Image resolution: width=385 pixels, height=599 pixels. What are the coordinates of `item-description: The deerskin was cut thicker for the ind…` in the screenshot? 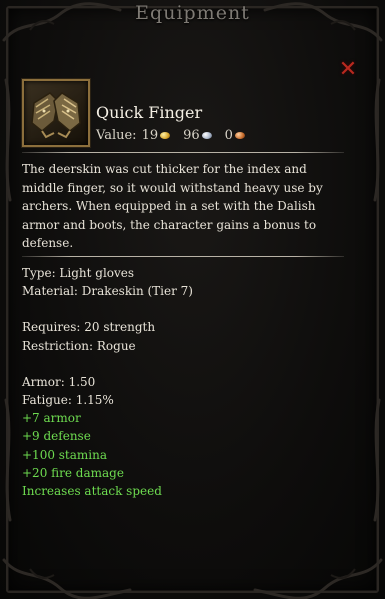 It's located at (172, 206).